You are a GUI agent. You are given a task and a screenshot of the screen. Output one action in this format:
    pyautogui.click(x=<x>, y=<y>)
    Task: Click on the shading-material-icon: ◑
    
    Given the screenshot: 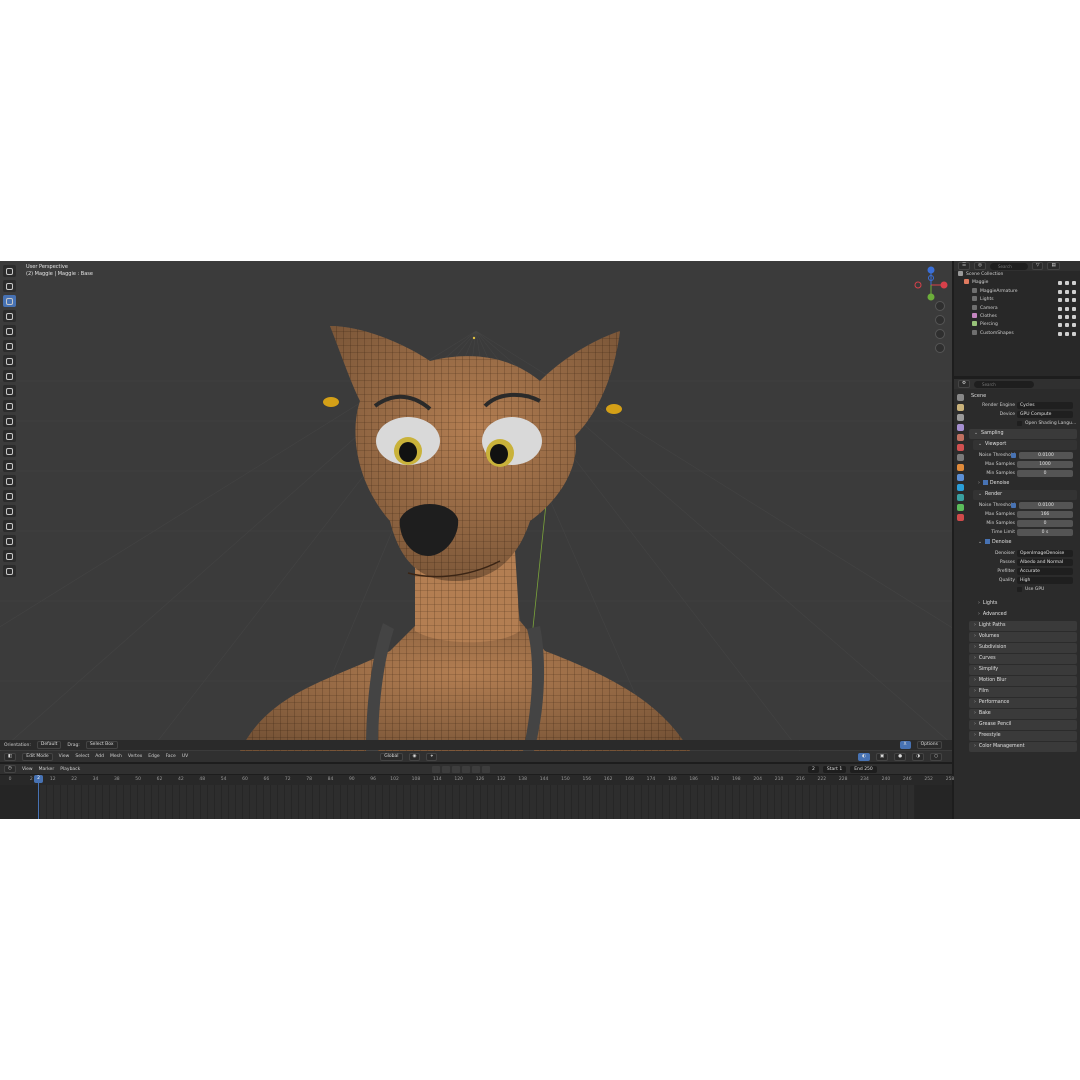 What is the action you would take?
    pyautogui.click(x=918, y=756)
    